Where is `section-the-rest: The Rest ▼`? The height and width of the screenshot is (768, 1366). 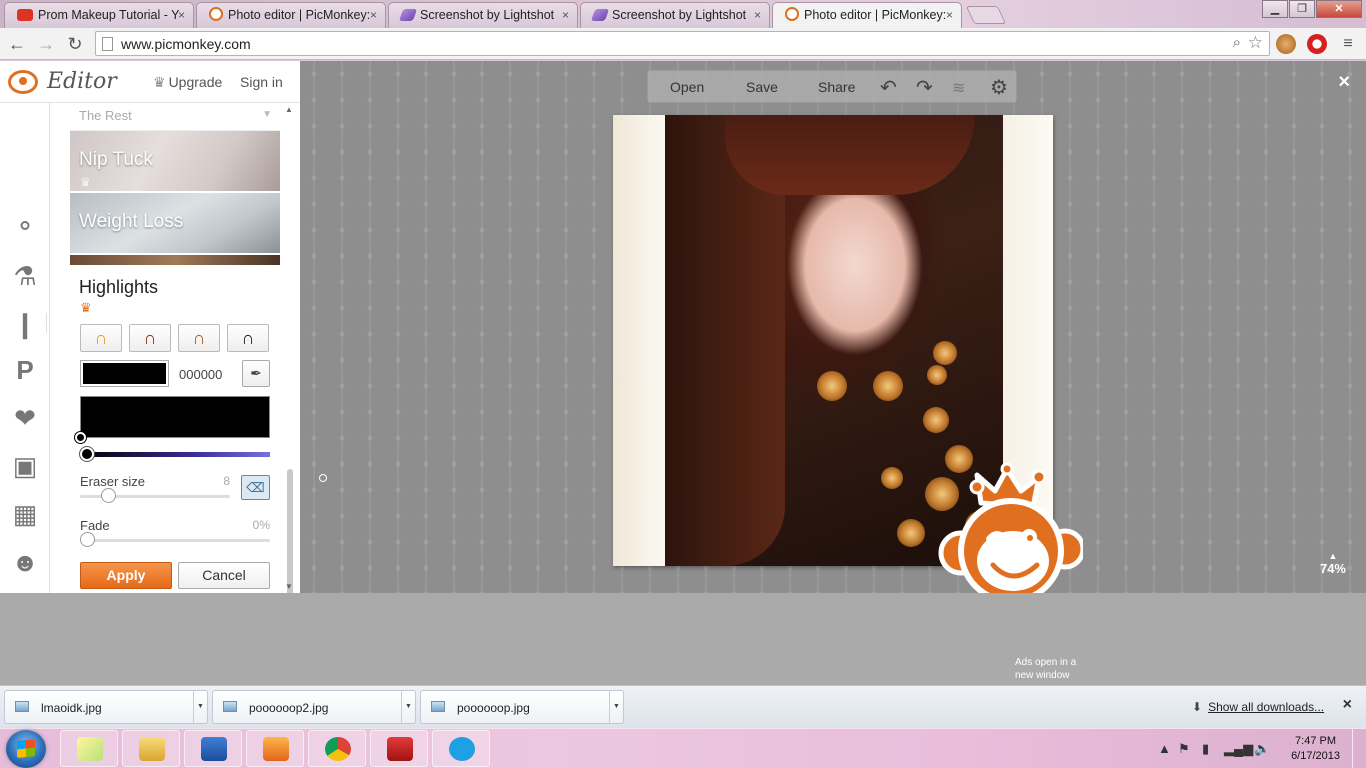 section-the-rest: The Rest ▼ is located at coordinates (175, 117).